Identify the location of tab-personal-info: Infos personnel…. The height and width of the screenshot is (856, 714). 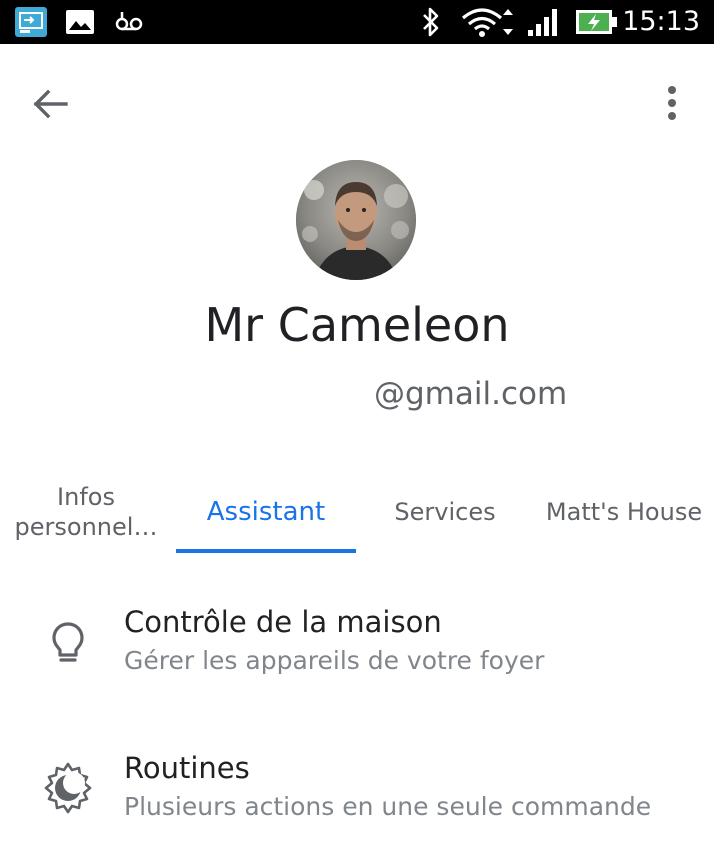
(86, 512).